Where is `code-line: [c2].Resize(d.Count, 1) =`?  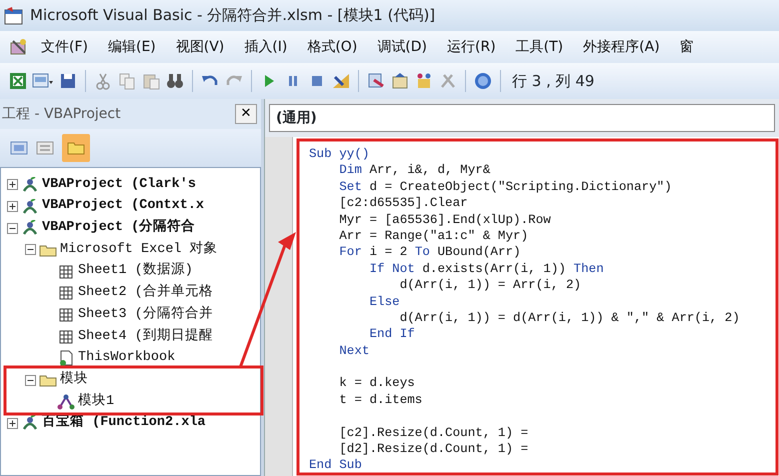 code-line: [c2].Resize(d.Count, 1) = is located at coordinates (434, 433).